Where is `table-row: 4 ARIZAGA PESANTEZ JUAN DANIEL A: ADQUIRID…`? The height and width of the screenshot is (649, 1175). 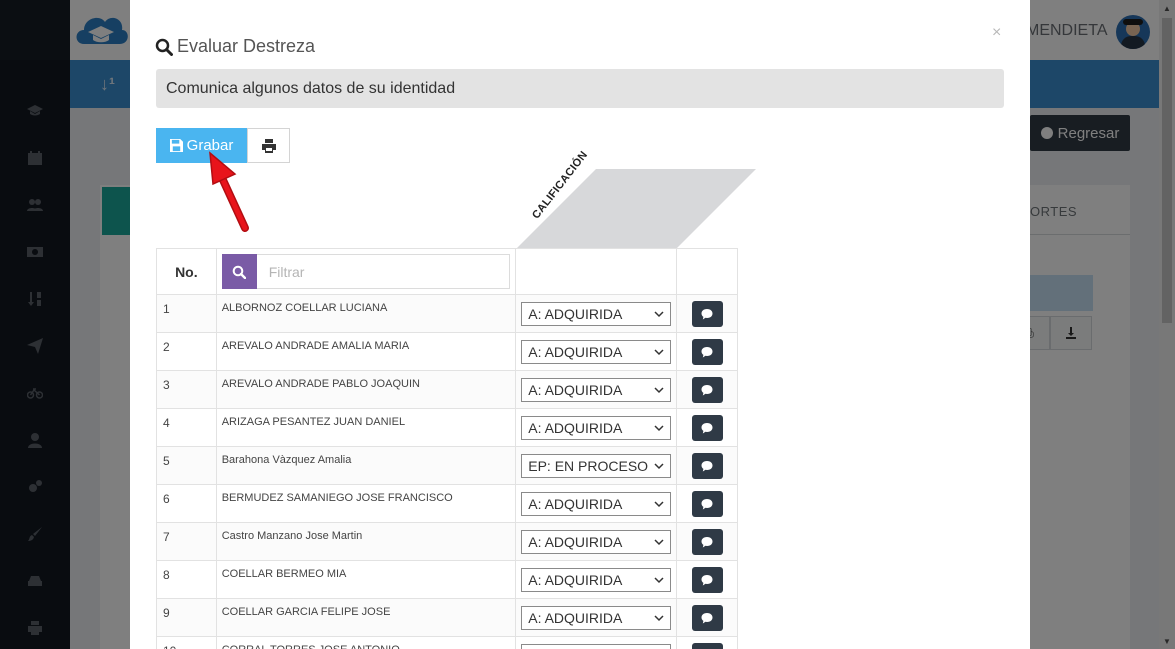 table-row: 4 ARIZAGA PESANTEZ JUAN DANIEL A: ADQUIRID… is located at coordinates (447, 427).